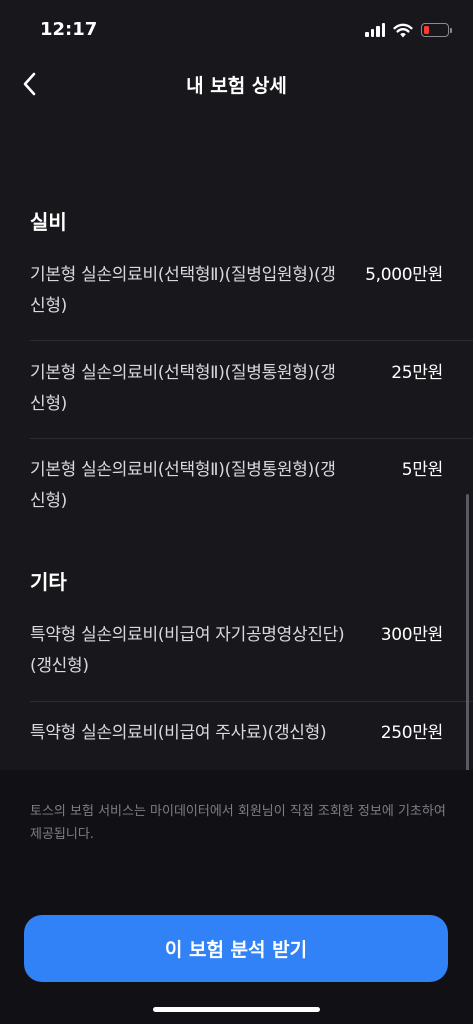  I want to click on coverage-item: 기본형 실손의료비(선택형Ⅱ)(질병통원형)(갱신형) 25만원, so click(251, 390).